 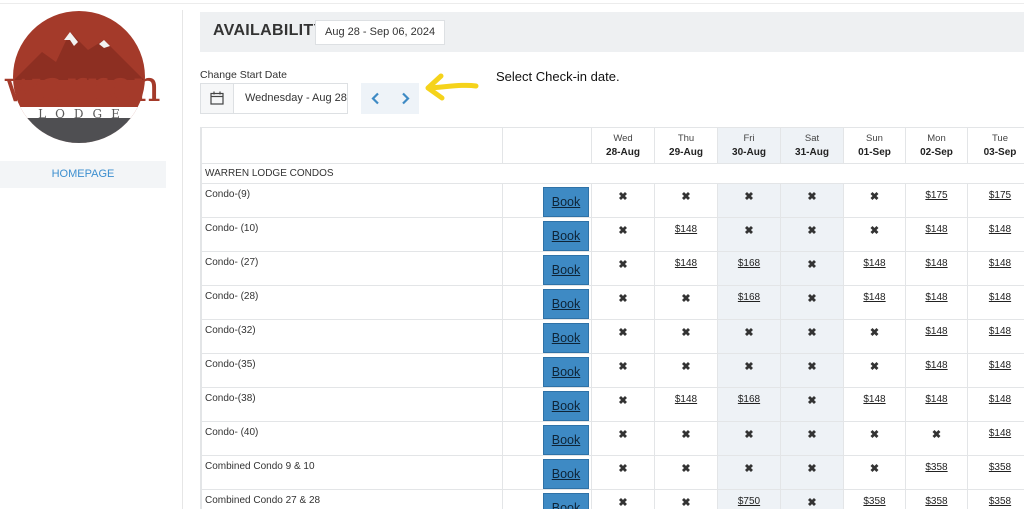 I want to click on next-week-button, so click(x=404, y=98).